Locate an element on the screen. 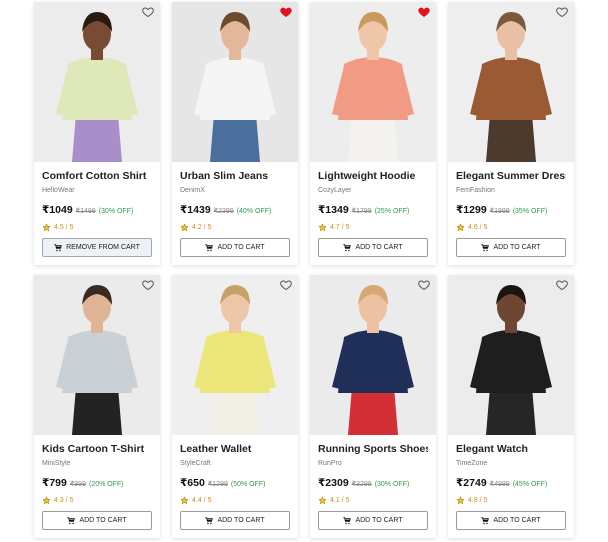 The height and width of the screenshot is (542, 608). product-price: ₹2749 is located at coordinates (471, 483).